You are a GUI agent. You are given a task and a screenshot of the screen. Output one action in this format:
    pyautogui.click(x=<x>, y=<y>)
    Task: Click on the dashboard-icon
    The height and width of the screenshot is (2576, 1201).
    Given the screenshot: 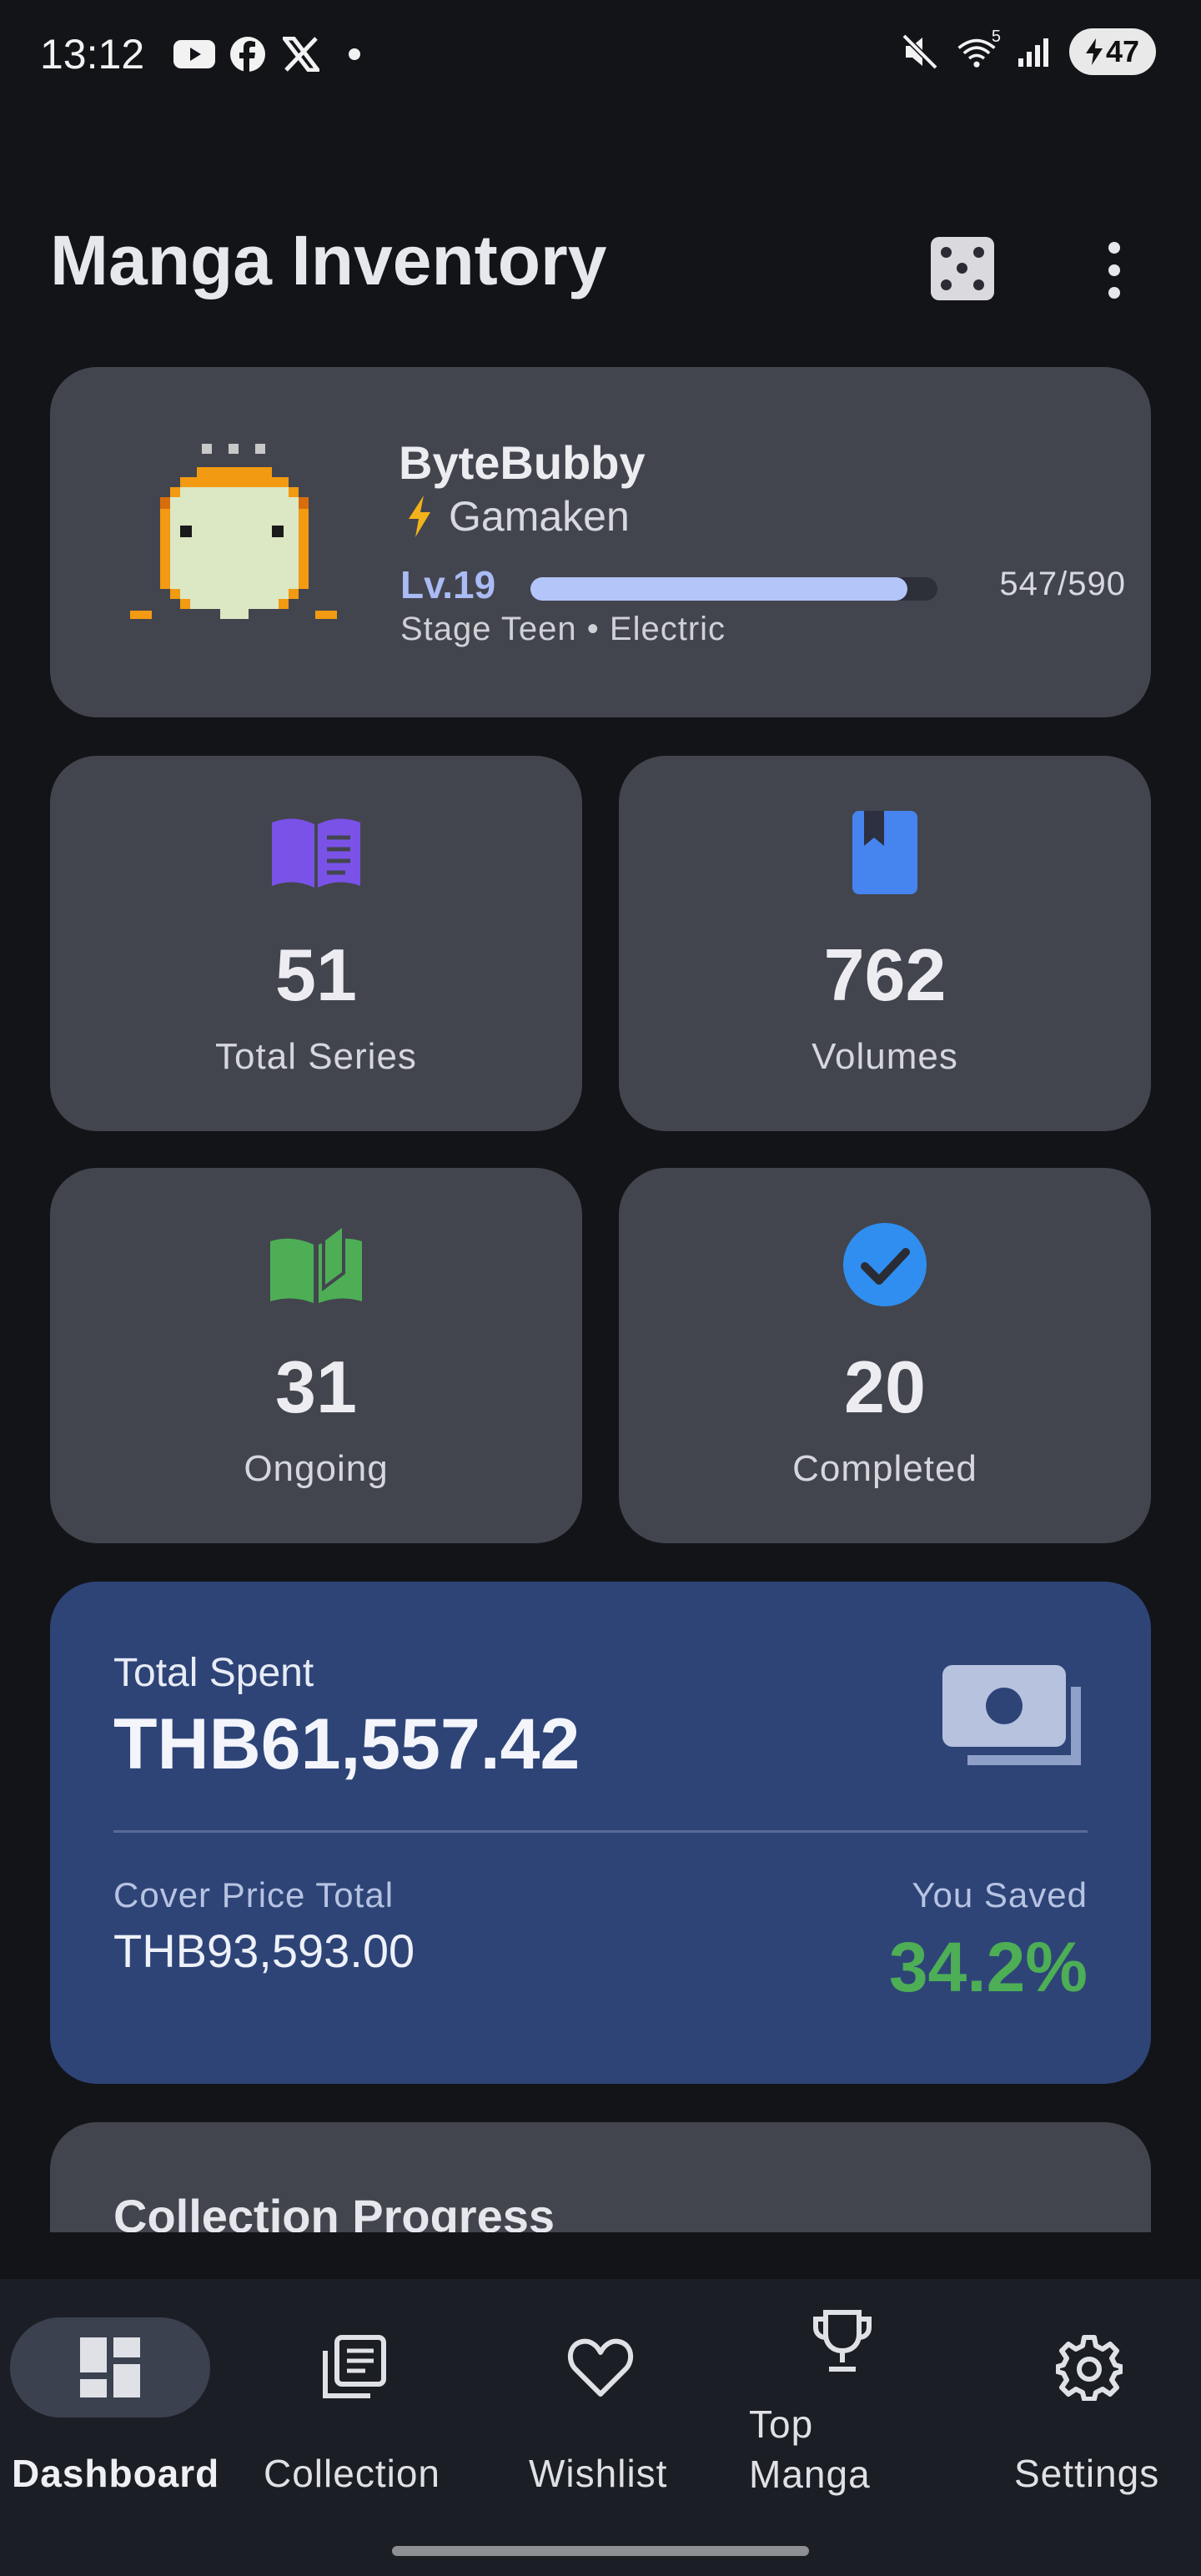 What is the action you would take?
    pyautogui.click(x=110, y=2367)
    